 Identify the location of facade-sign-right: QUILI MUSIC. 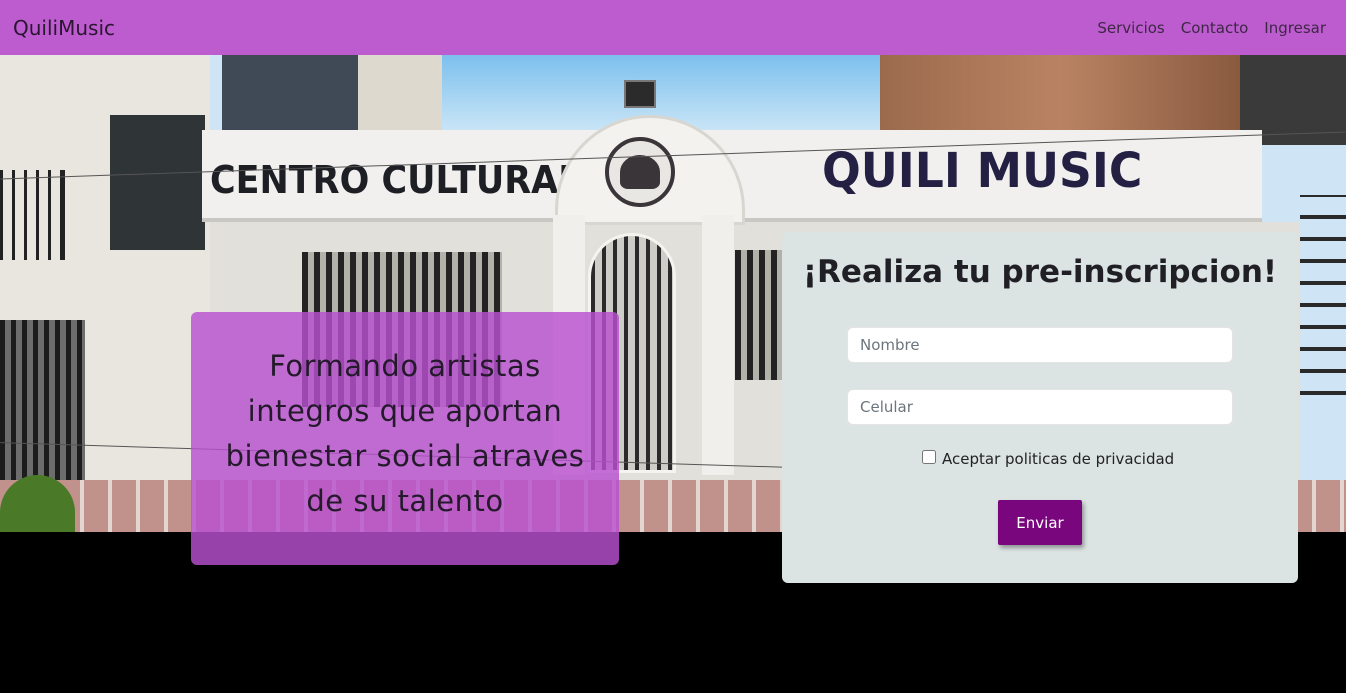
(982, 171).